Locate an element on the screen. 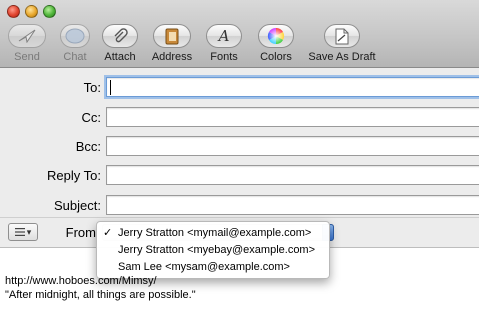 The height and width of the screenshot is (320, 479). from-label: From is located at coordinates (80, 232).